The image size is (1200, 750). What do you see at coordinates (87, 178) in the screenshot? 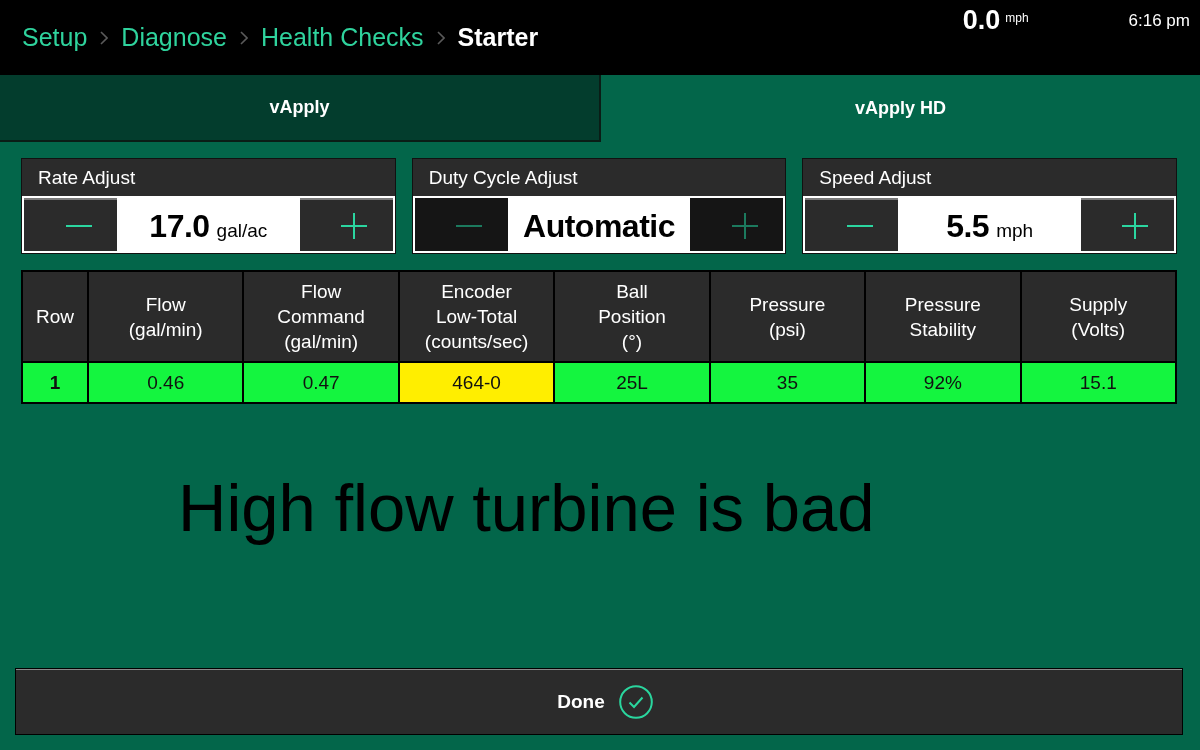
I see `panel-title: Rate Adjust` at bounding box center [87, 178].